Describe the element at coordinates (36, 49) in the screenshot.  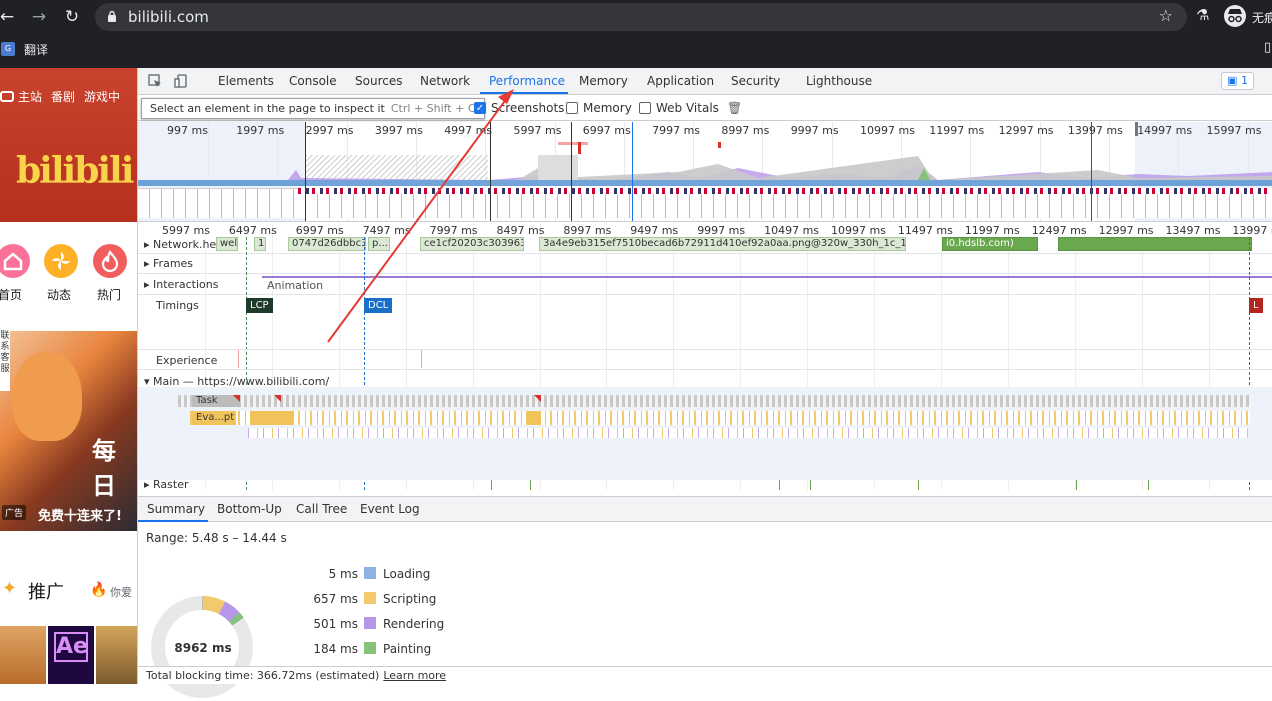
I see `bookmark-translate: 翻译` at that location.